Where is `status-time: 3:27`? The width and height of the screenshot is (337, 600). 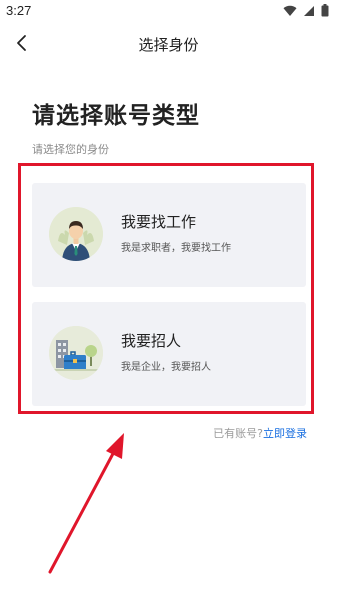 status-time: 3:27 is located at coordinates (19, 10).